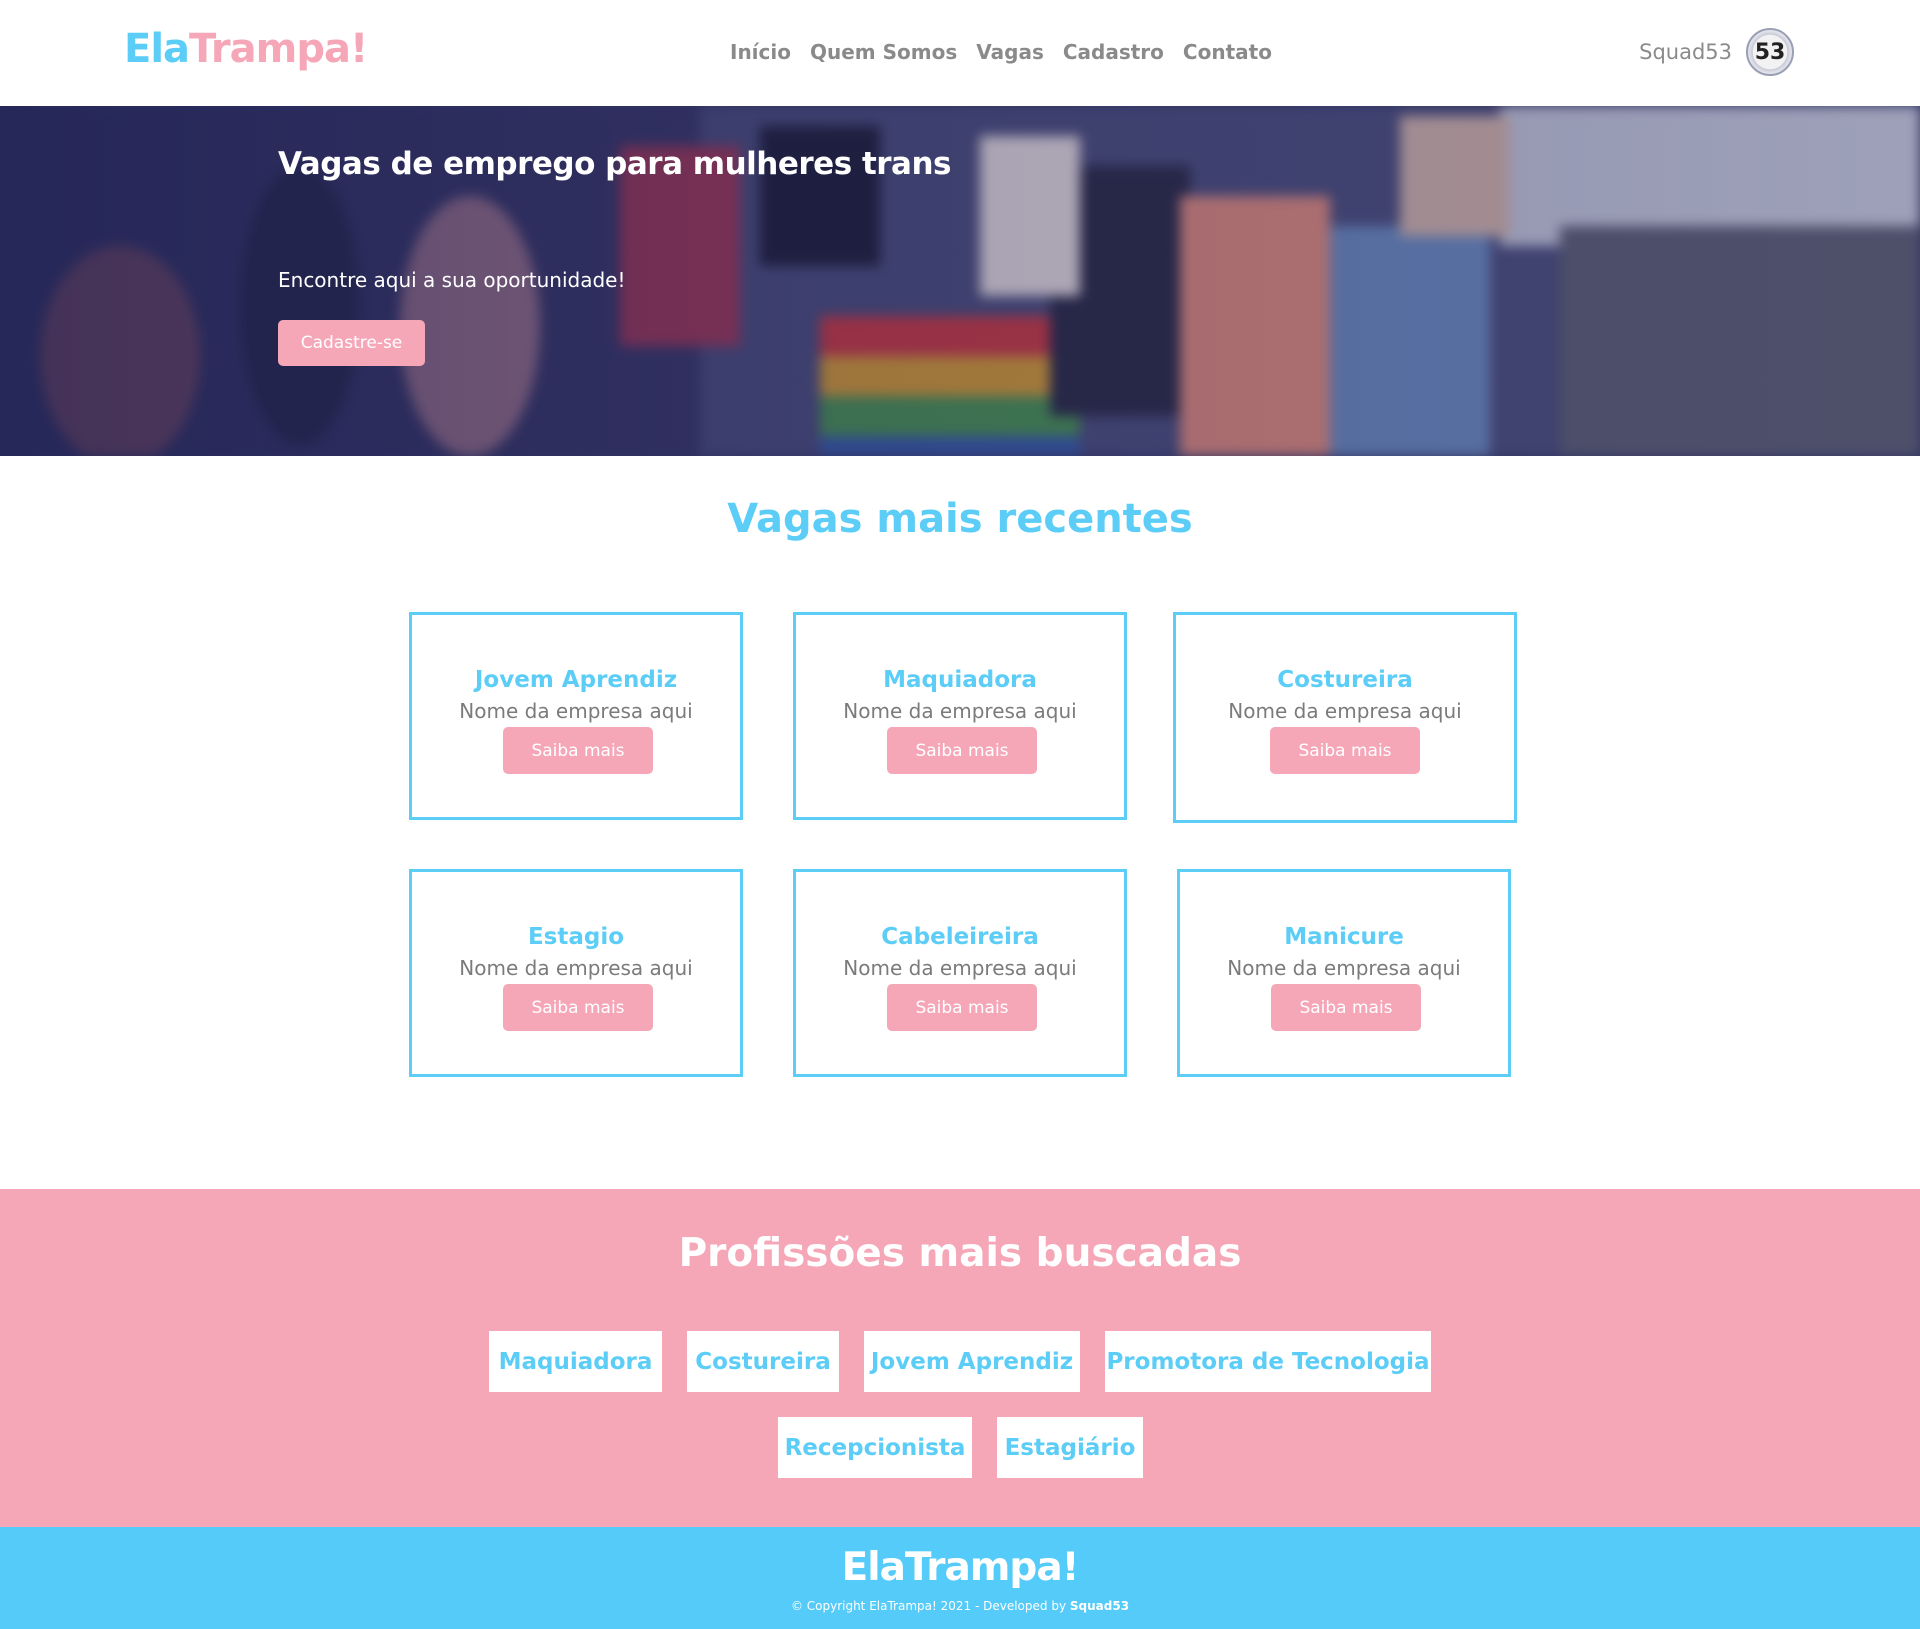 The height and width of the screenshot is (1629, 1920). Describe the element at coordinates (875, 1447) in the screenshot. I see `profession-chip: Recepcionista` at that location.